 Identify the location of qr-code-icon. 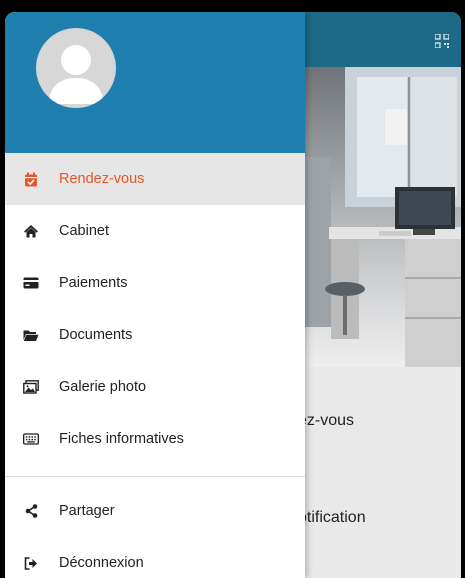
(442, 41).